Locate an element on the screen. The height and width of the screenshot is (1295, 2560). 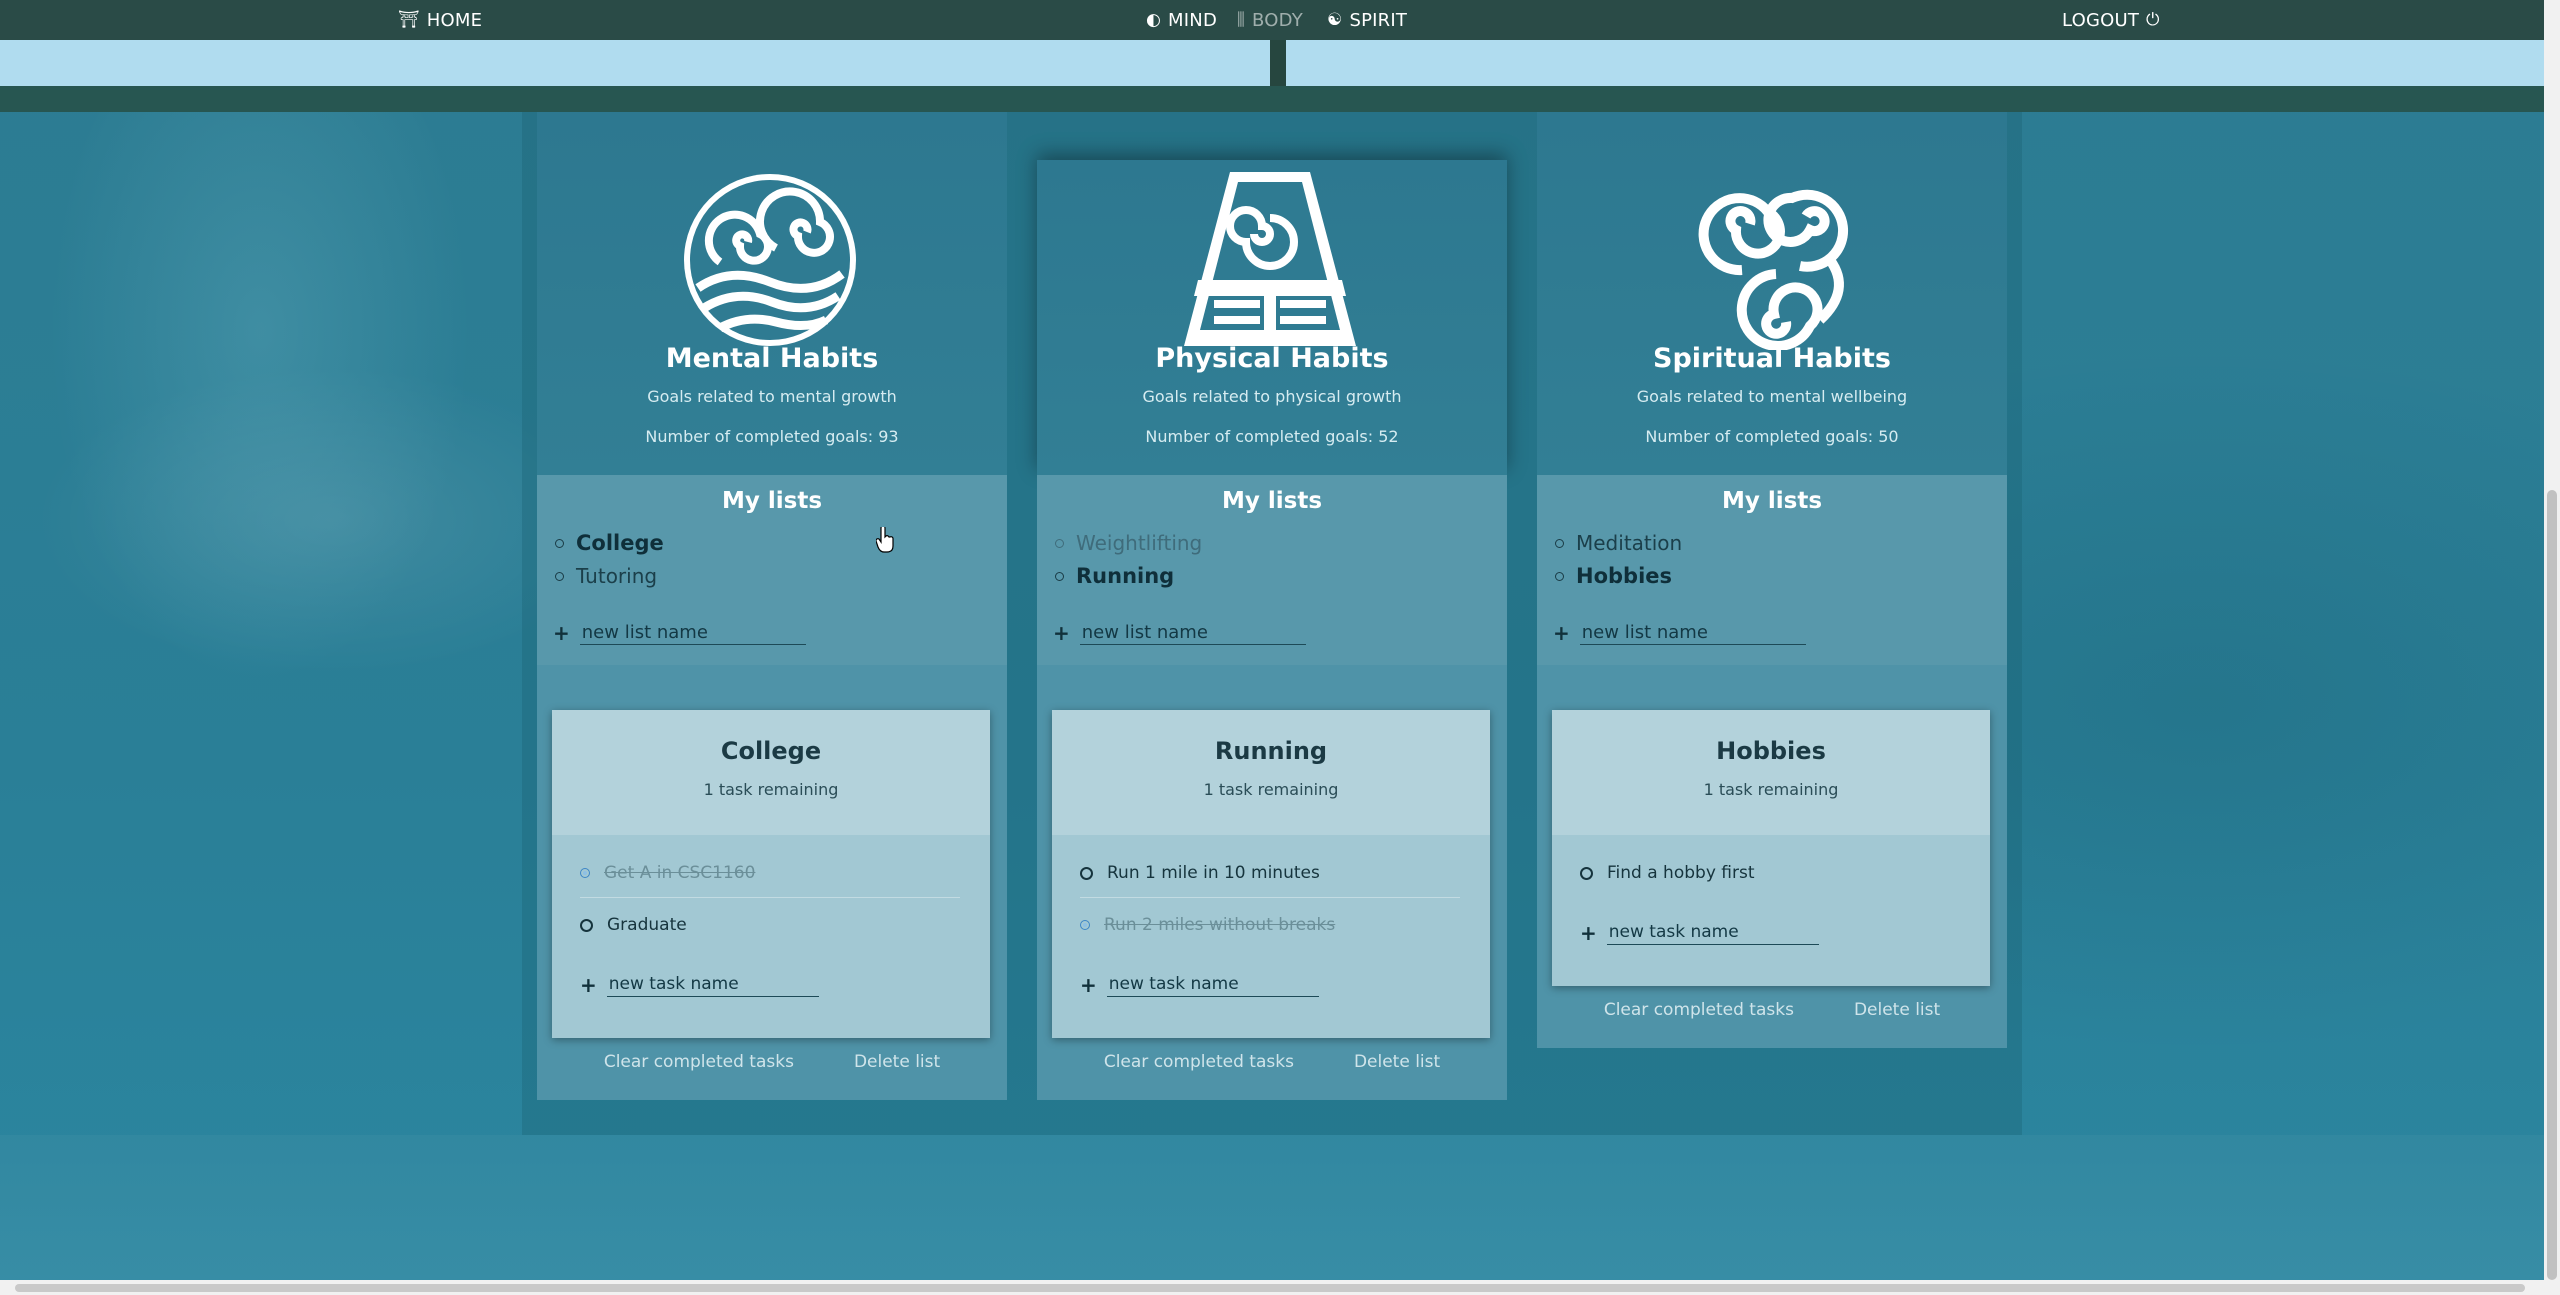
nav-body: ⫼ BODY is located at coordinates (1270, 20).